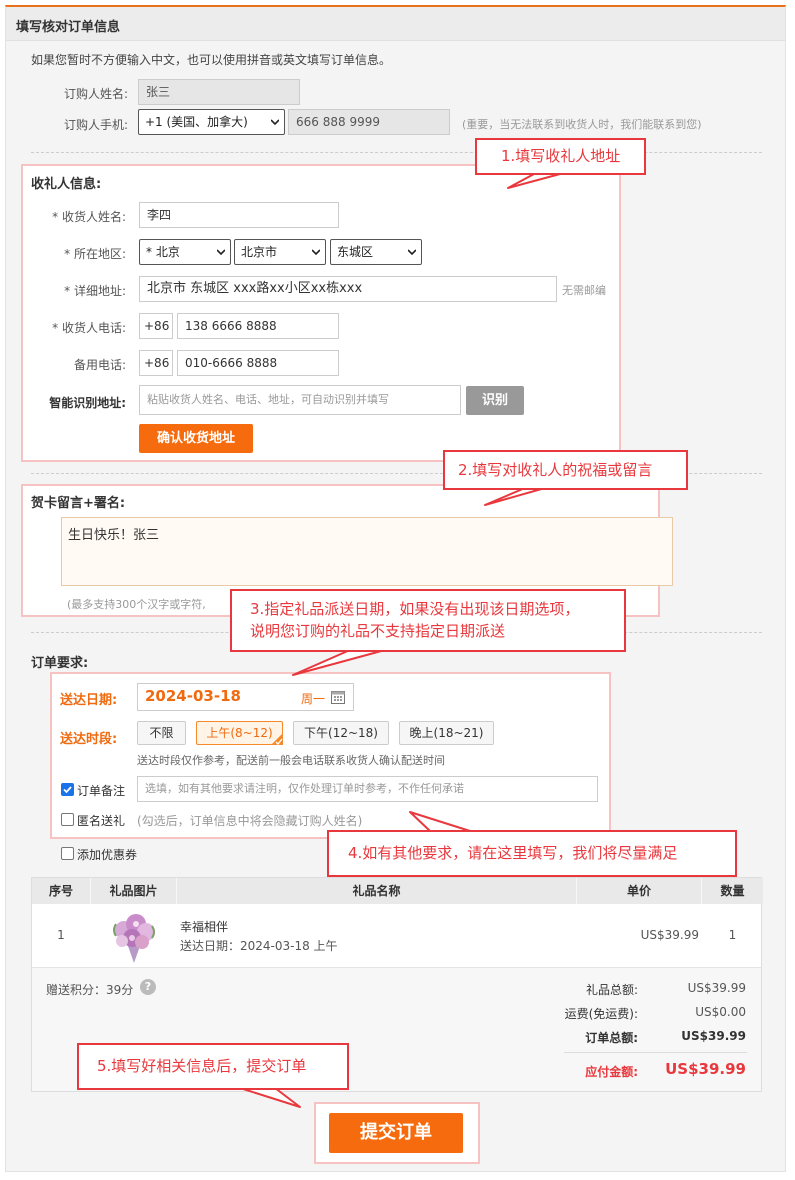 The height and width of the screenshot is (1180, 795). I want to click on callout-1: 1.填写收礼人地址, so click(561, 156).